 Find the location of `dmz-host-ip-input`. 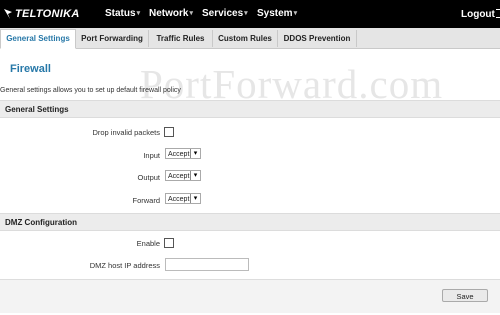

dmz-host-ip-input is located at coordinates (207, 264).